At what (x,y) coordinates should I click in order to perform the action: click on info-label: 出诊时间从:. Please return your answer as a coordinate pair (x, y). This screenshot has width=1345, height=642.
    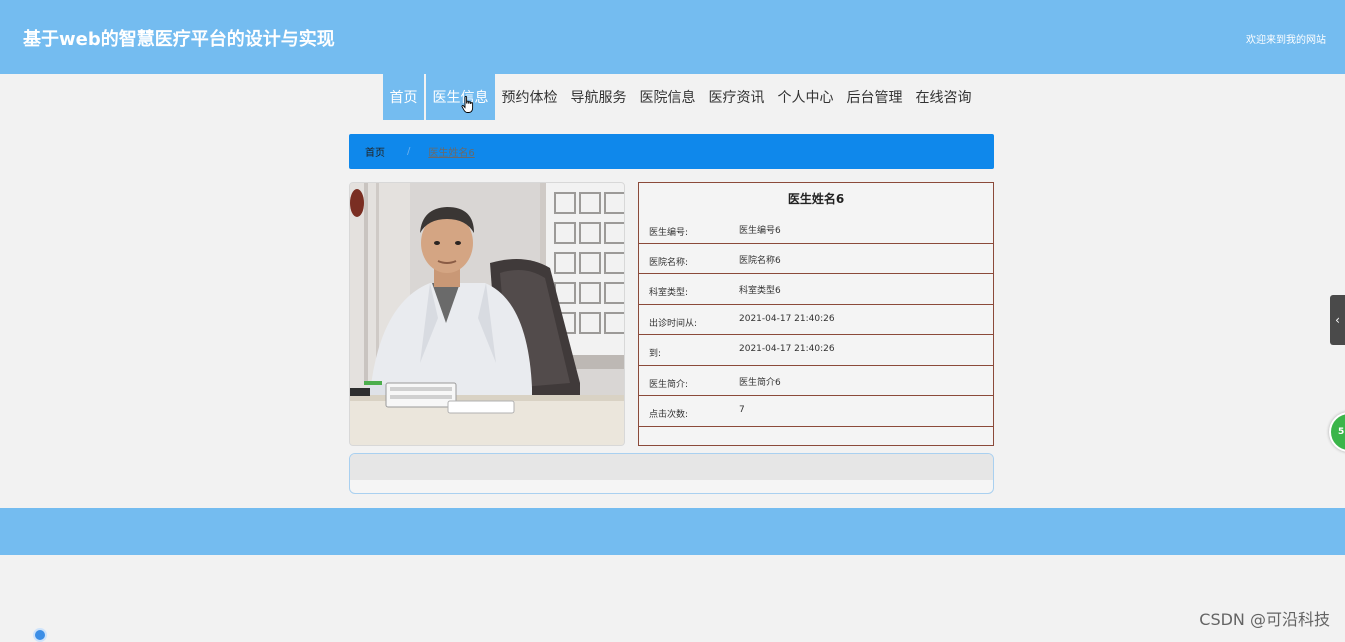
    Looking at the image, I should click on (673, 323).